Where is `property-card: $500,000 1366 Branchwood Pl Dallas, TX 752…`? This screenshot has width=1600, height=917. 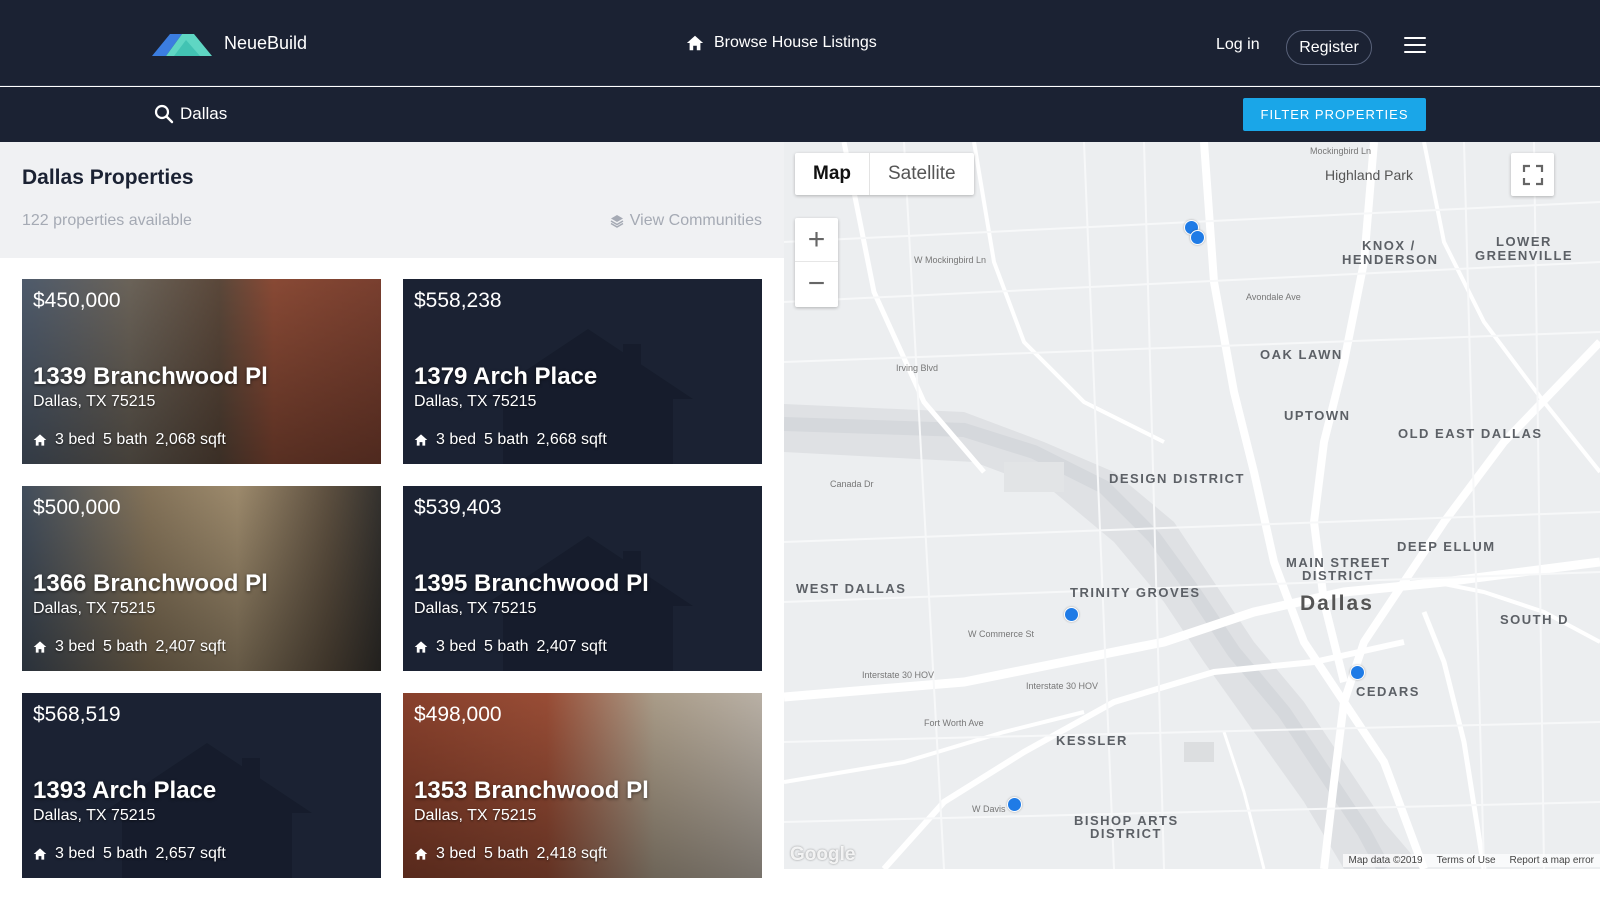 property-card: $500,000 1366 Branchwood Pl Dallas, TX 752… is located at coordinates (201, 578).